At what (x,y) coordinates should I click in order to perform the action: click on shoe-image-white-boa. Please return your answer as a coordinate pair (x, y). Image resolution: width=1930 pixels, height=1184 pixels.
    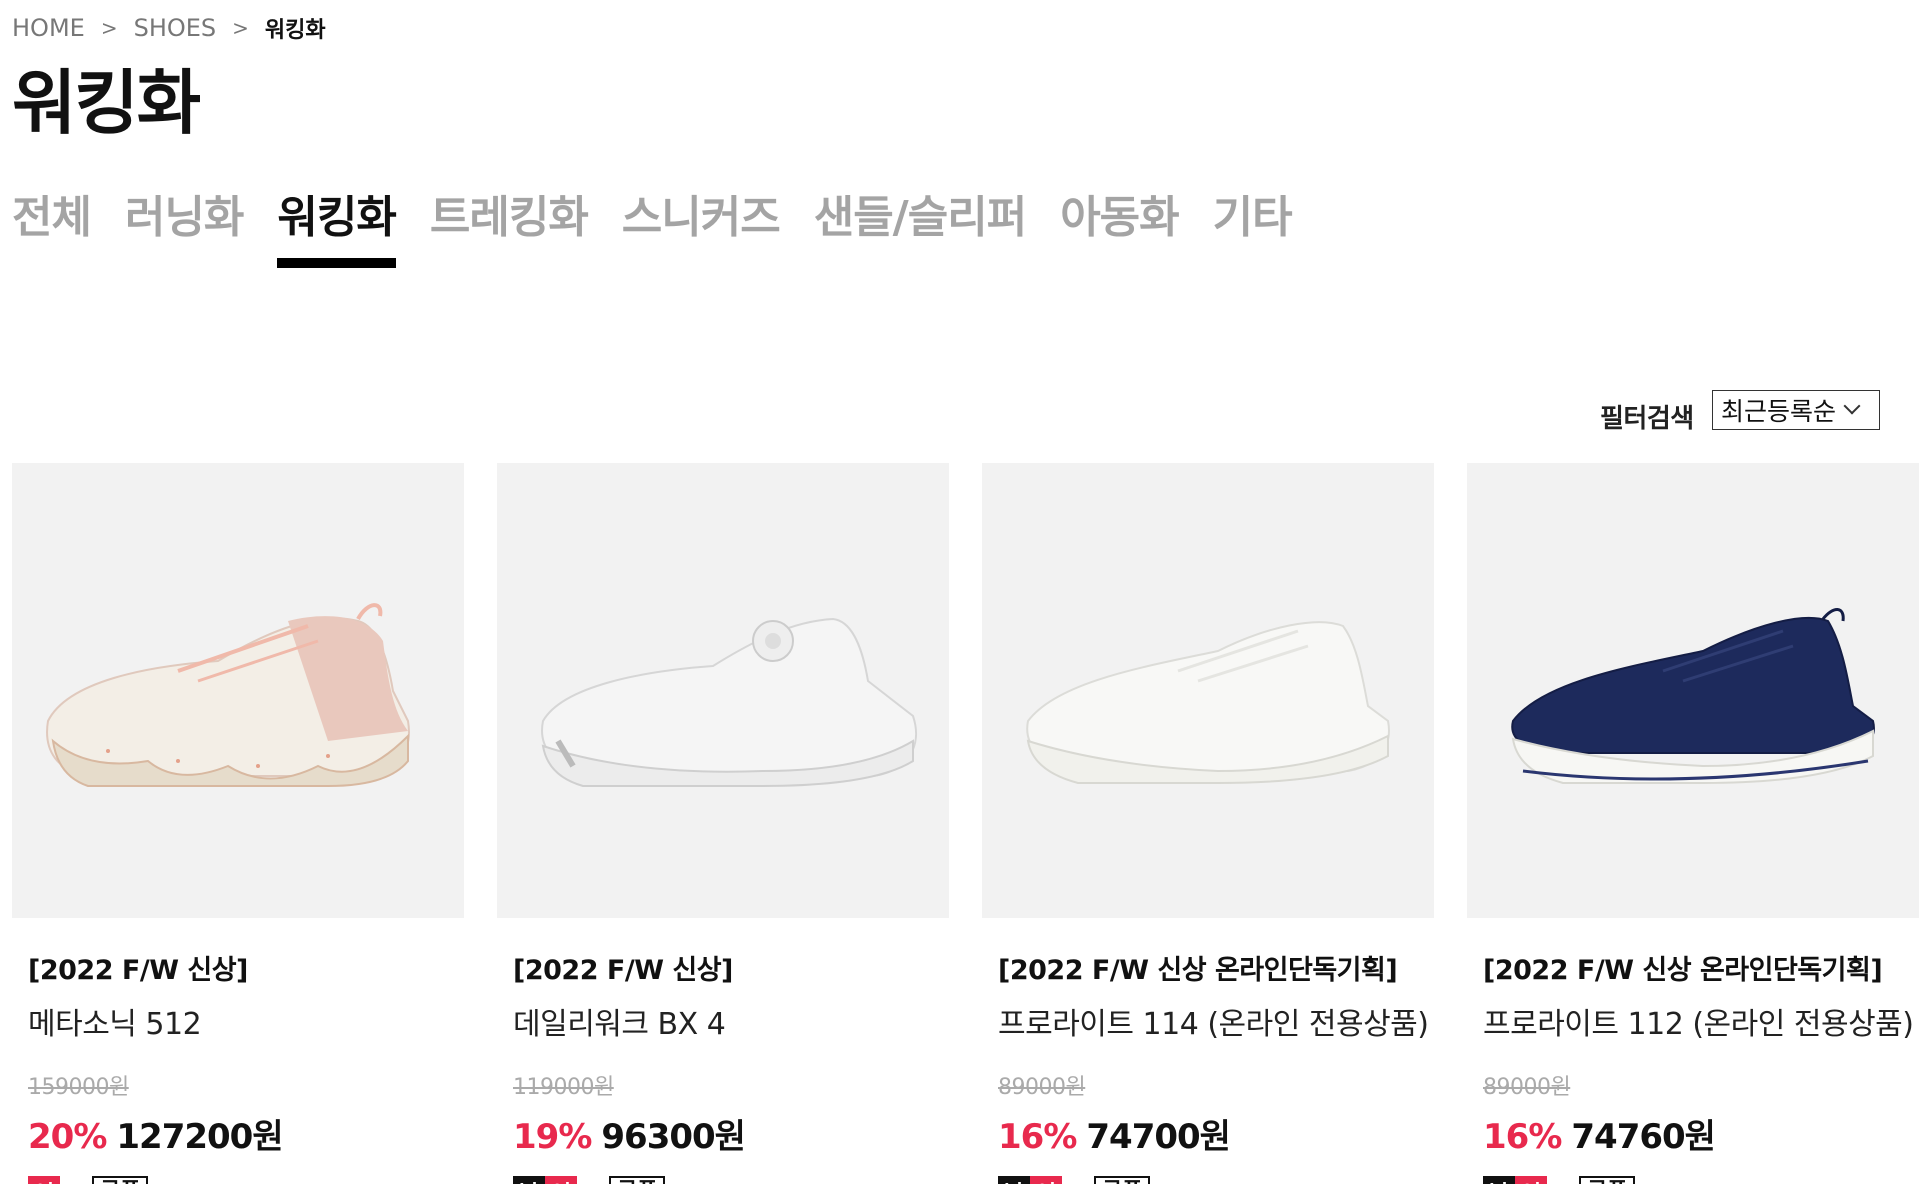
    Looking at the image, I should click on (729, 702).